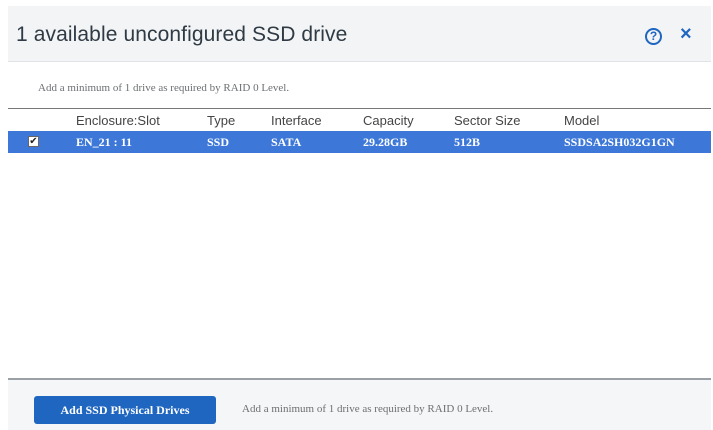 This screenshot has width=713, height=430. What do you see at coordinates (118, 120) in the screenshot?
I see `column-header-enclosure-slot: Enclosure:Slot` at bounding box center [118, 120].